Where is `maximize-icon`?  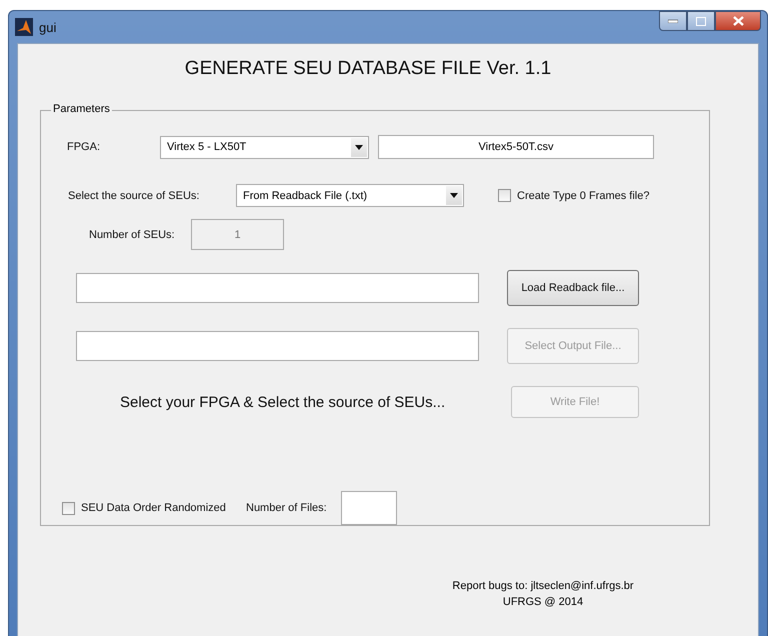 maximize-icon is located at coordinates (701, 21).